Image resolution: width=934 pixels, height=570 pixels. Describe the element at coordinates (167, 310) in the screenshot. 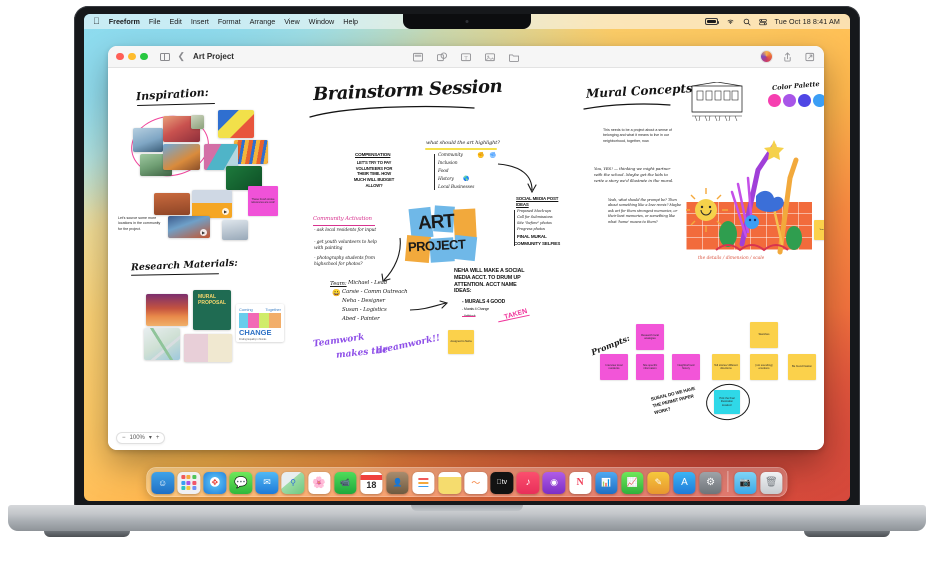

I see `research-doc-thumbnail` at that location.